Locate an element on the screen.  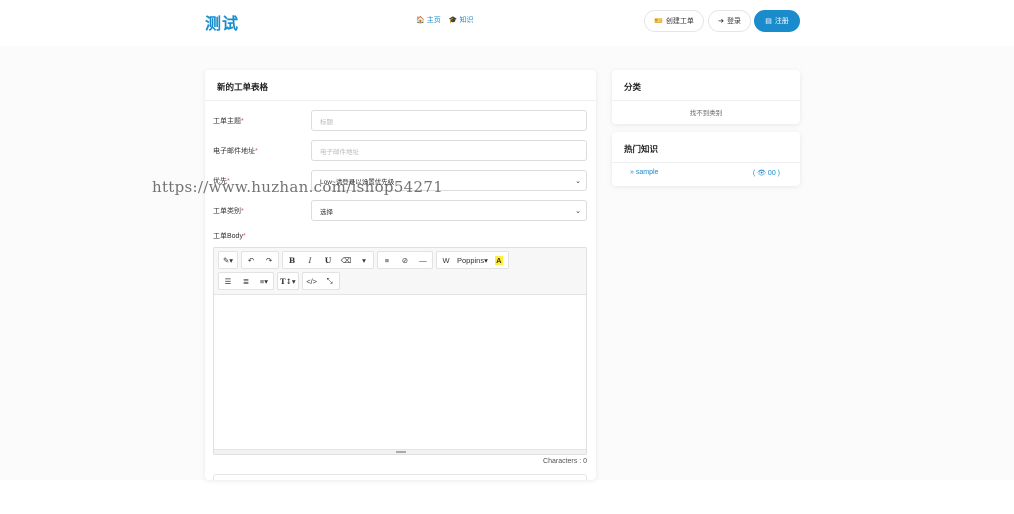
register-label: 注册 is located at coordinates (781, 21).